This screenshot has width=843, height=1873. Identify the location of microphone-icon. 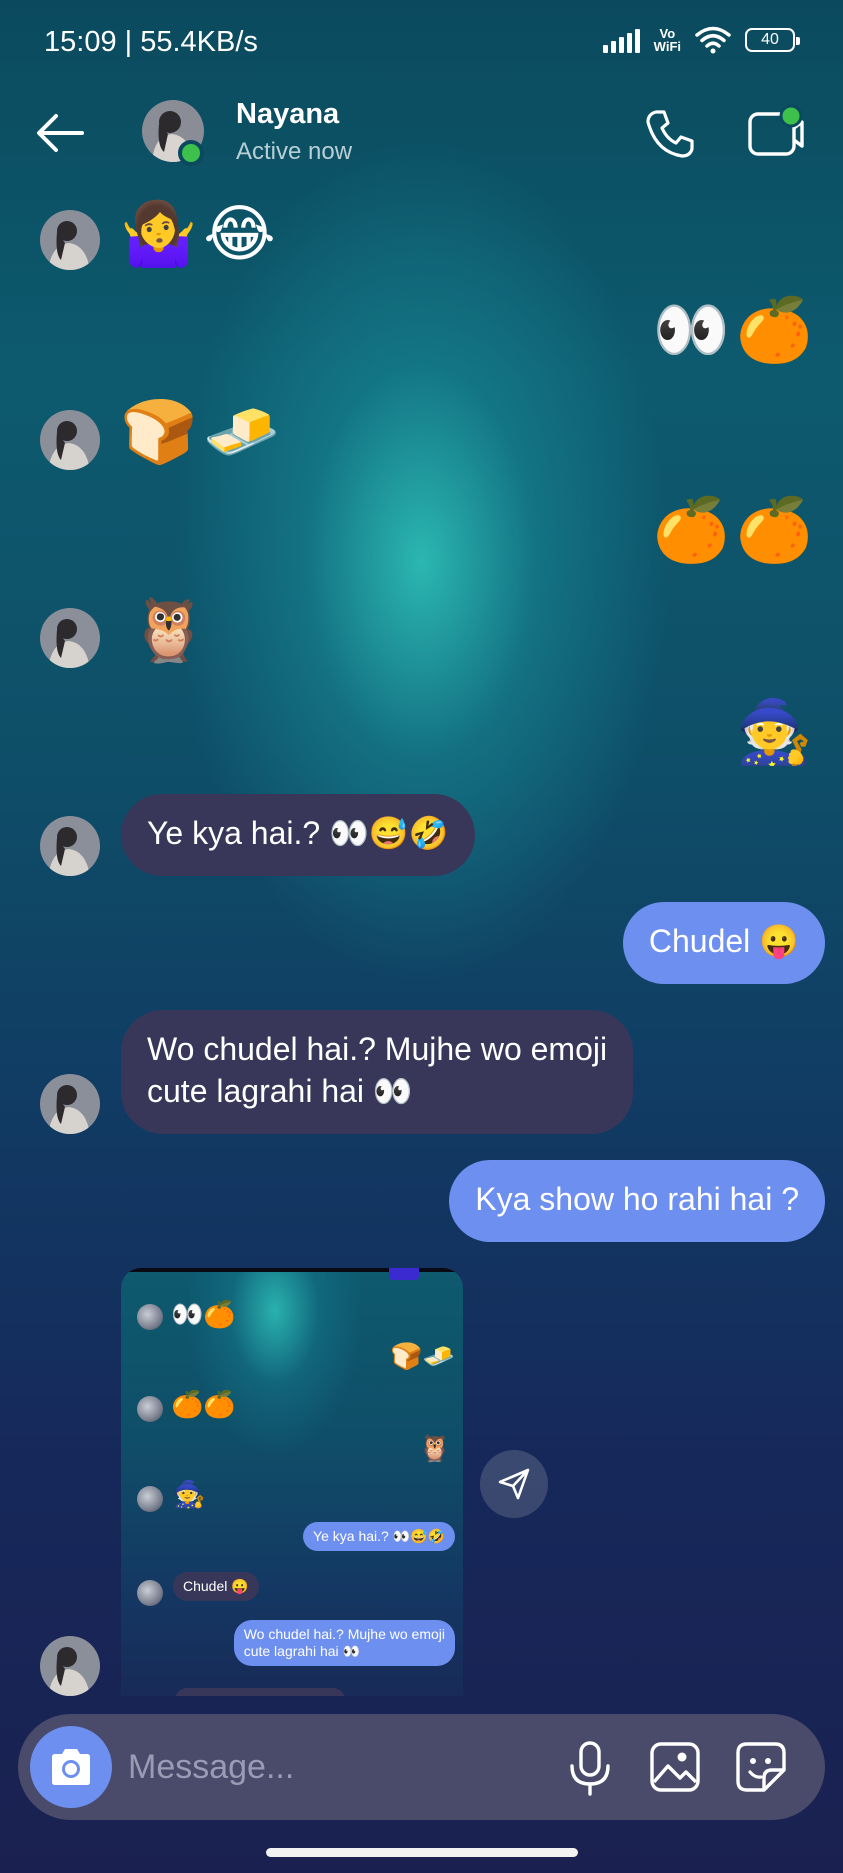
(590, 1768).